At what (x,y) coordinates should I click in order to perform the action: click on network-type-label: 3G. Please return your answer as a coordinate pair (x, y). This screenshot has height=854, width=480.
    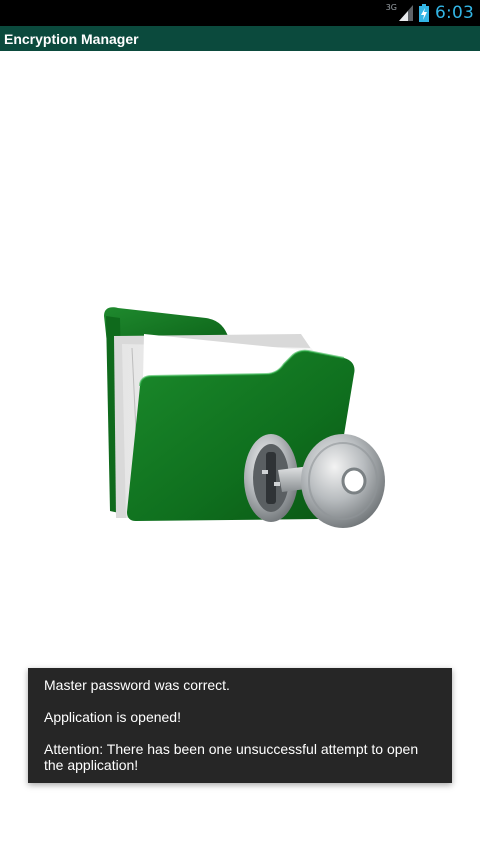
    Looking at the image, I should click on (391, 7).